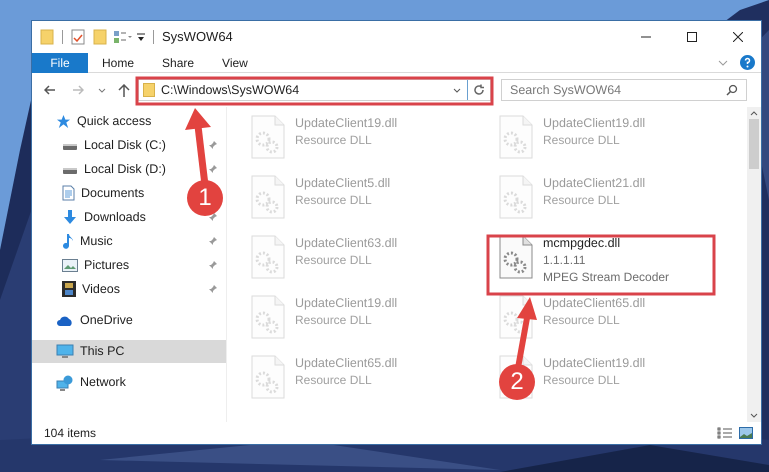  I want to click on nav-label: This PC, so click(102, 351).